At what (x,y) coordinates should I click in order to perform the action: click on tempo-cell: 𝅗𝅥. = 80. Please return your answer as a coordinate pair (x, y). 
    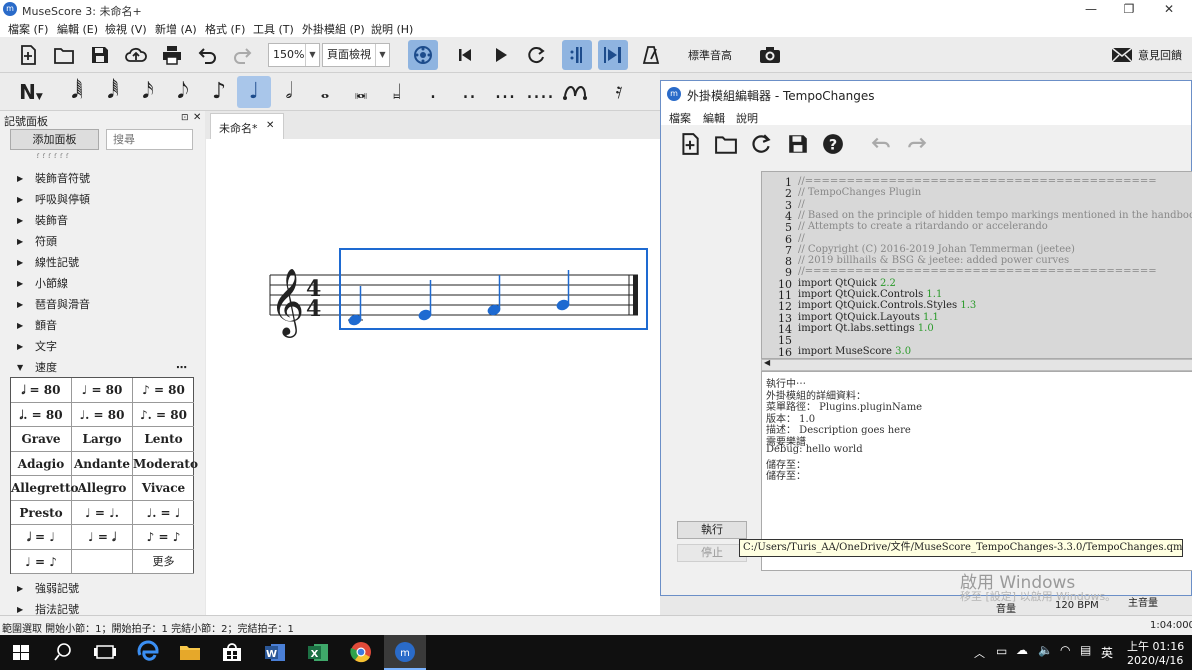
    Looking at the image, I should click on (41, 414).